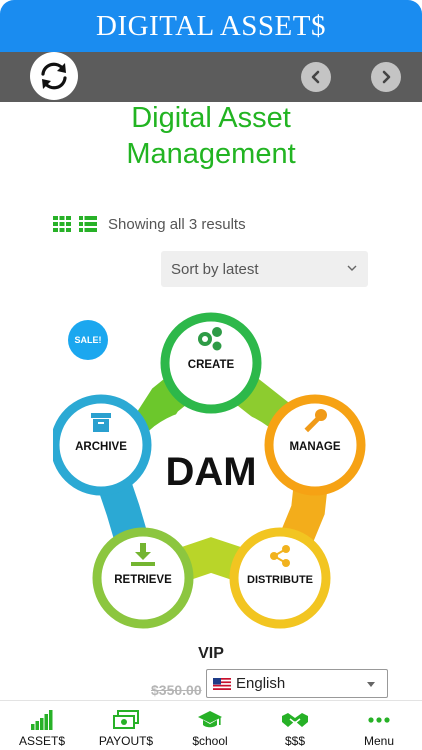 This screenshot has width=422, height=750. I want to click on handshake-icon, so click(295, 720).